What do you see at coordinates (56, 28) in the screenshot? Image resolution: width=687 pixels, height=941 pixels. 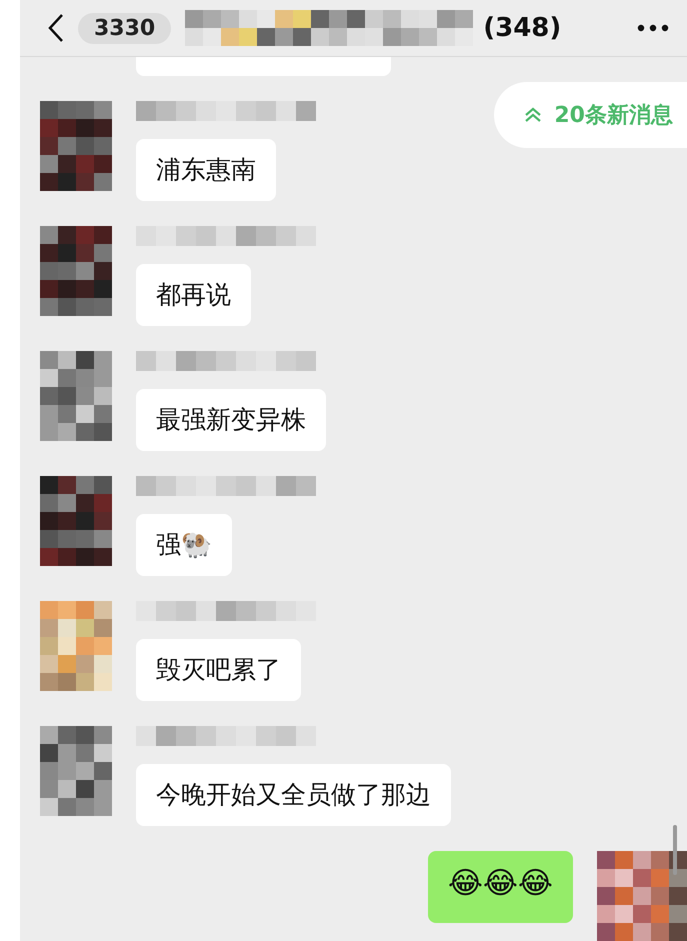 I see `back-icon` at bounding box center [56, 28].